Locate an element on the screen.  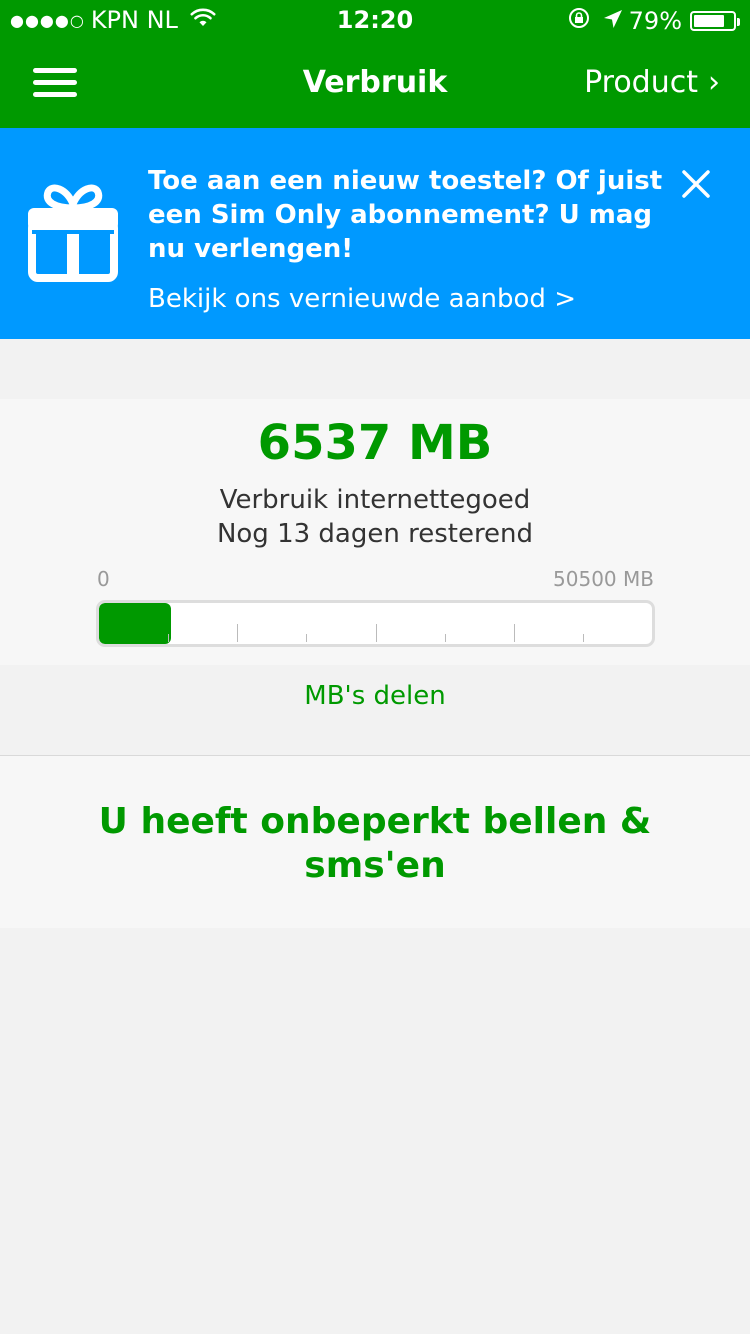
location-arrow-icon is located at coordinates (613, 21).